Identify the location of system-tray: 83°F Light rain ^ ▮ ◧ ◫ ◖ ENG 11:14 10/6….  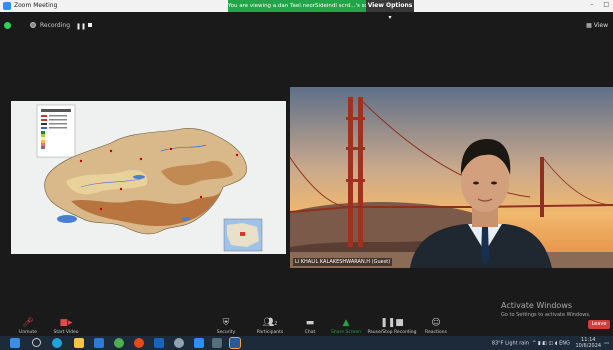
(550, 343).